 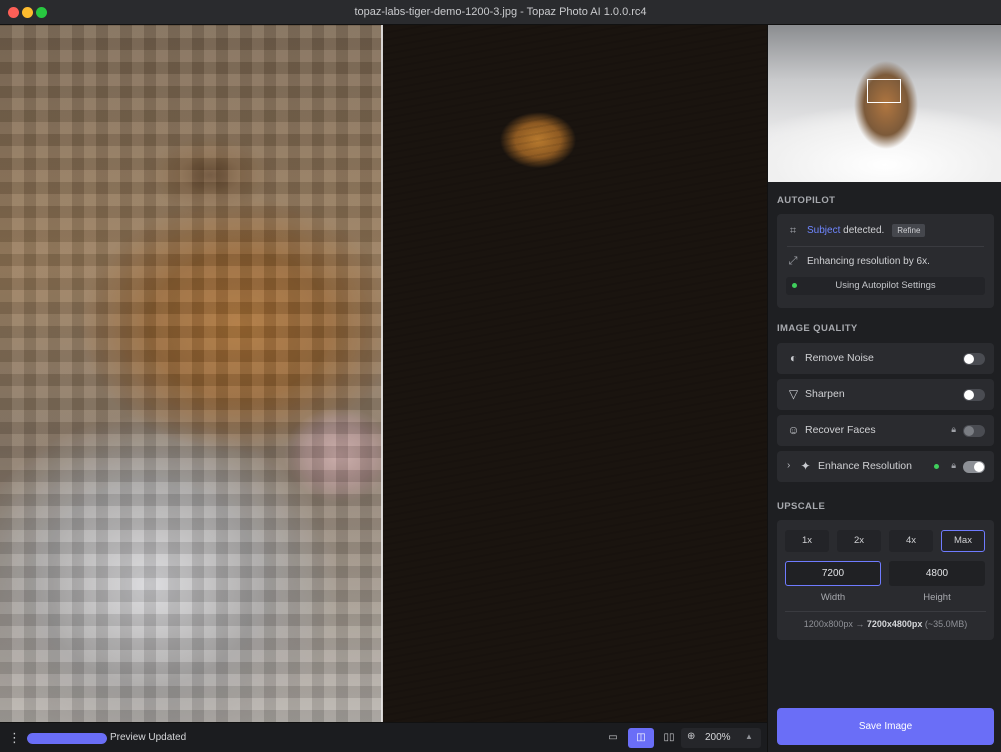 What do you see at coordinates (669, 738) in the screenshot?
I see `side-by-side-view-icon: ▯▯` at bounding box center [669, 738].